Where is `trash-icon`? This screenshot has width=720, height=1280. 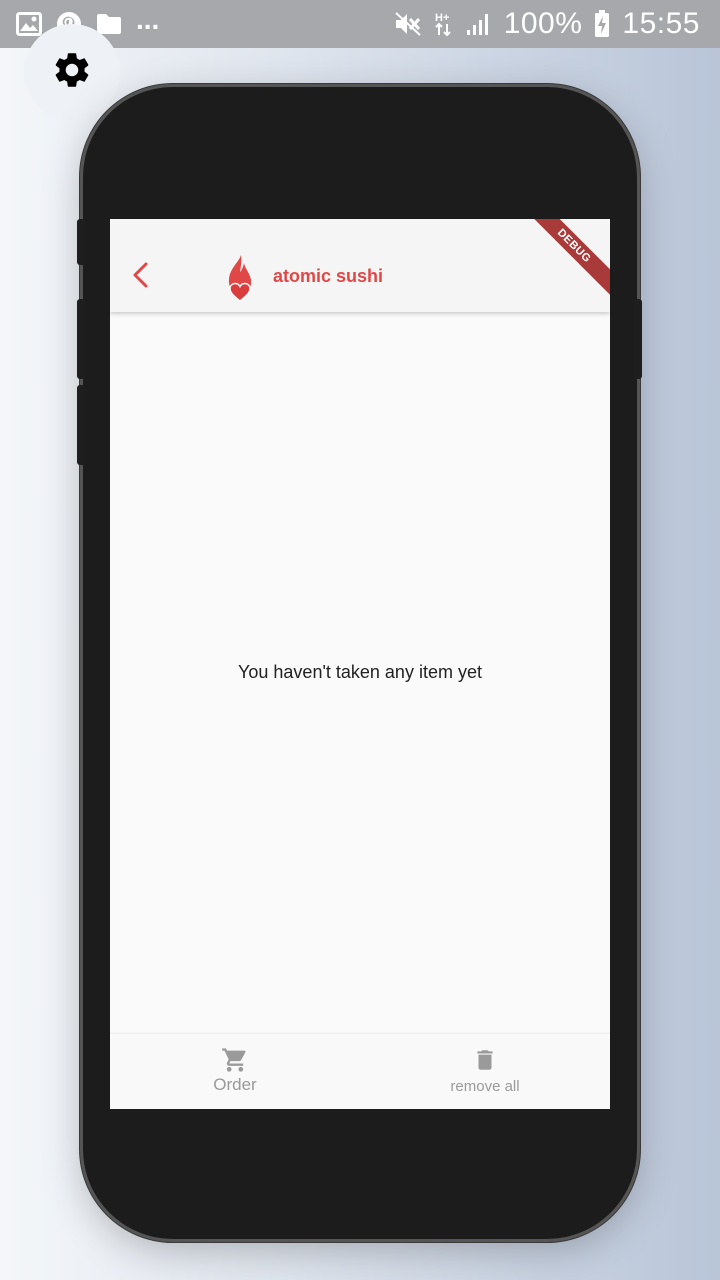 trash-icon is located at coordinates (485, 1060).